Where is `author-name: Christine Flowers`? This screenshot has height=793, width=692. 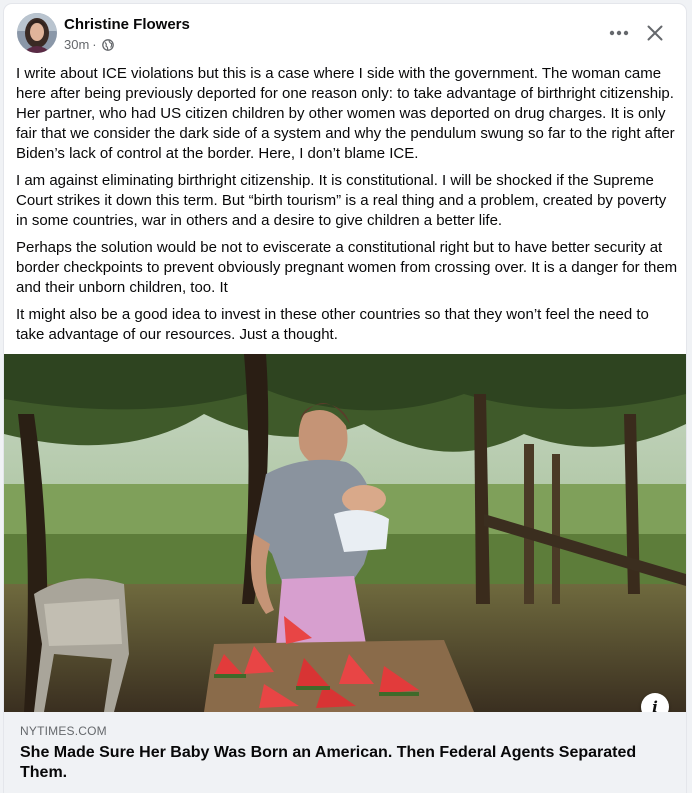
author-name: Christine Flowers is located at coordinates (127, 24).